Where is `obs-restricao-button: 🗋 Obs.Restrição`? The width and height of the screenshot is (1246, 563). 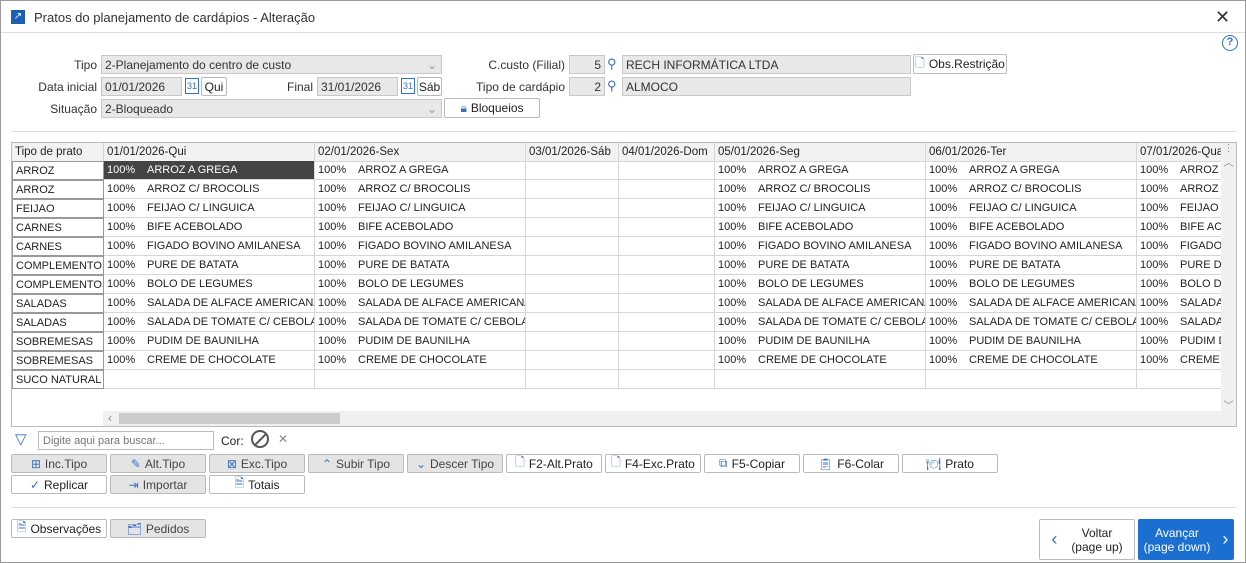
obs-restricao-button: 🗋 Obs.Restrição is located at coordinates (960, 64).